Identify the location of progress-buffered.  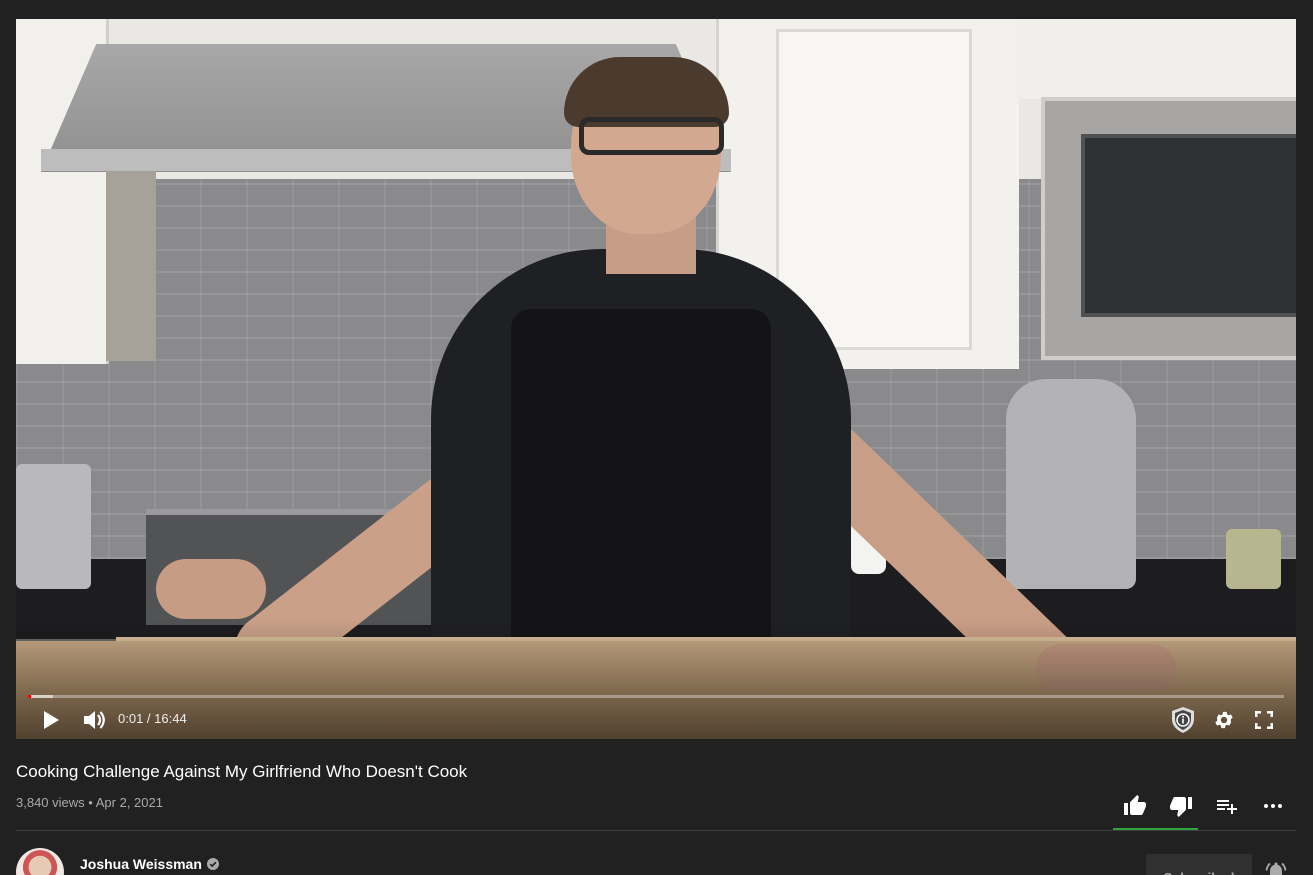
(41, 696).